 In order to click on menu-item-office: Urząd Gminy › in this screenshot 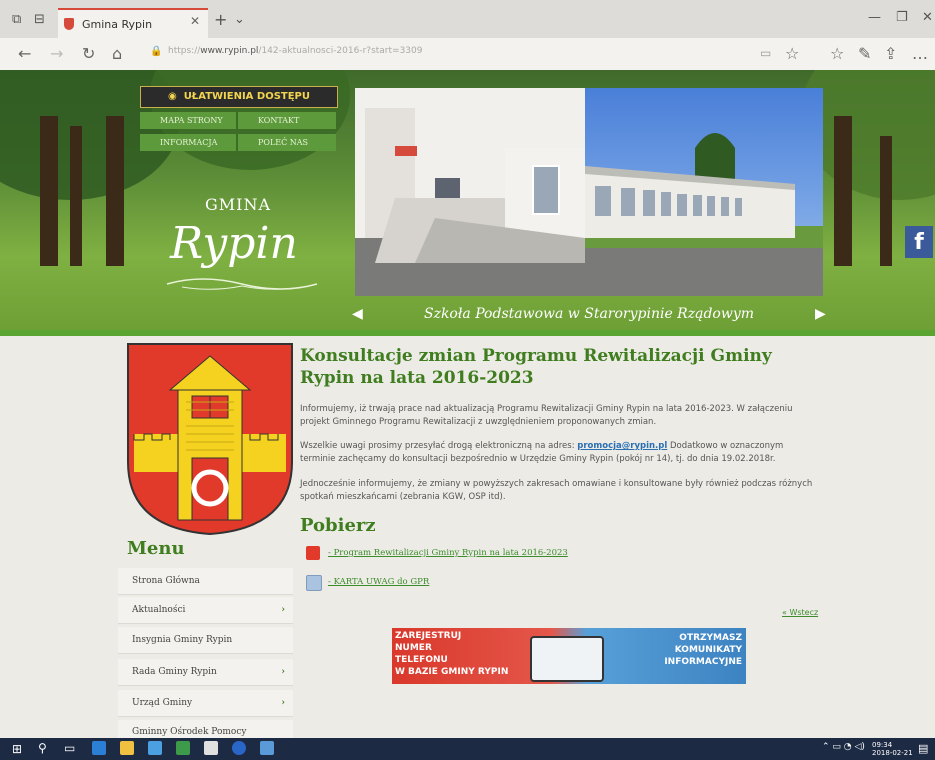, I will do `click(205, 703)`.